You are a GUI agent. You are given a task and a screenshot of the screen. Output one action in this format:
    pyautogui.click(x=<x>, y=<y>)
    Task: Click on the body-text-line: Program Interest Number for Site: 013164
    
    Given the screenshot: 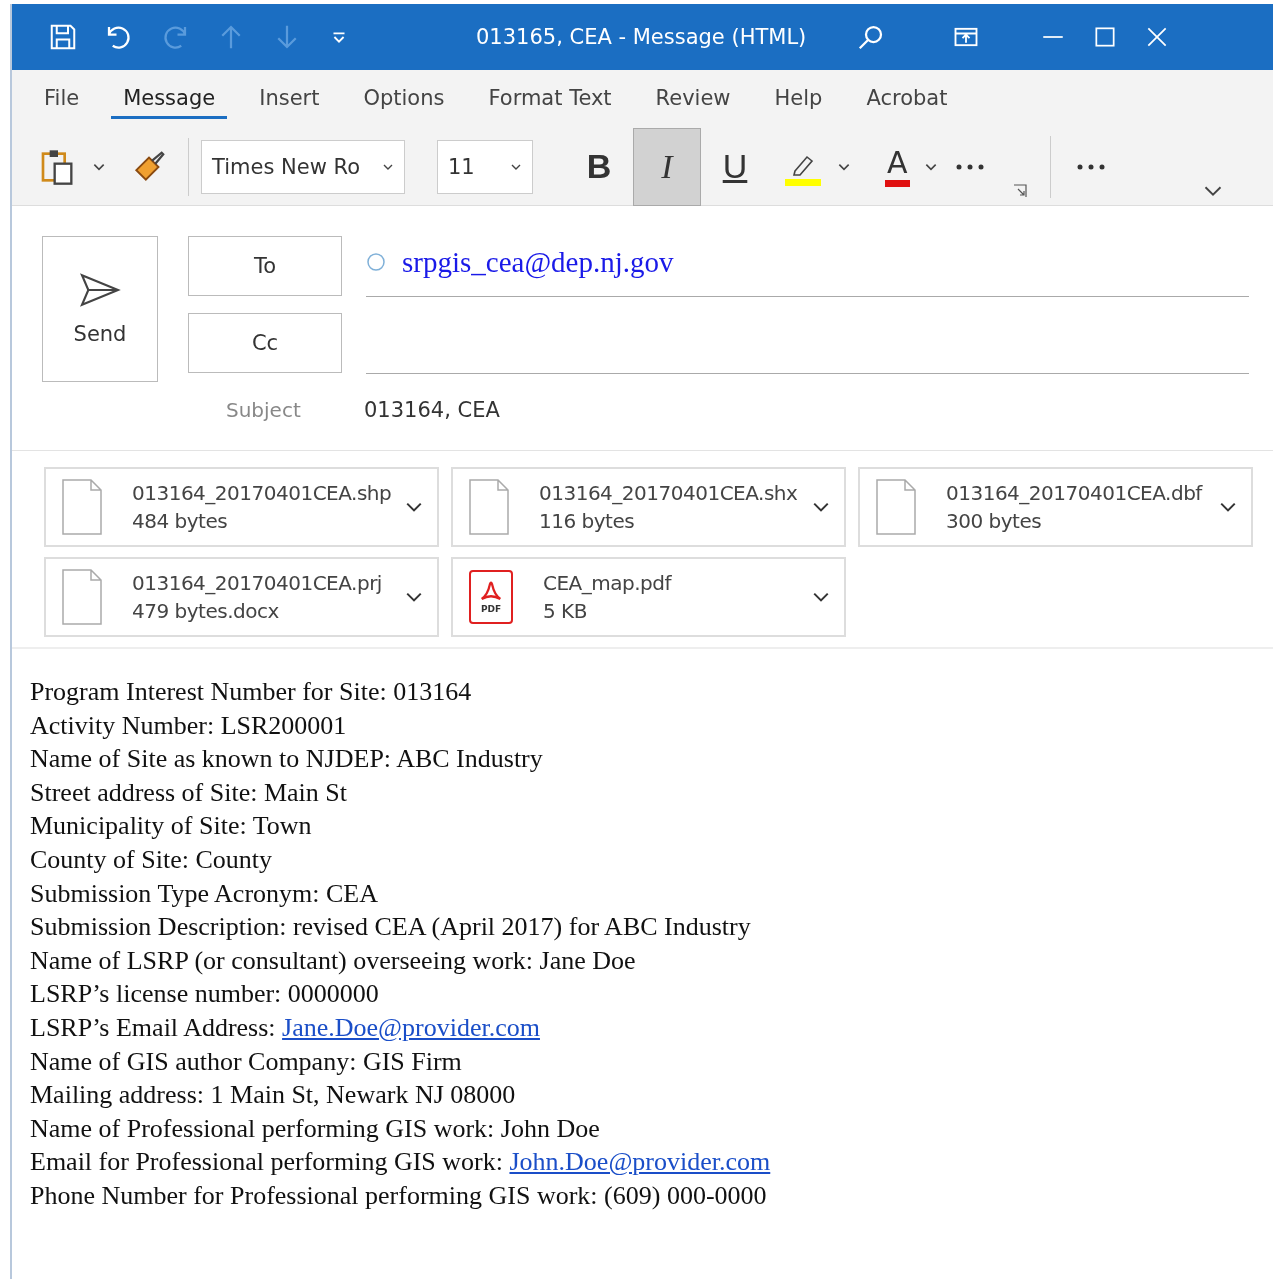 What is the action you would take?
    pyautogui.click(x=251, y=691)
    